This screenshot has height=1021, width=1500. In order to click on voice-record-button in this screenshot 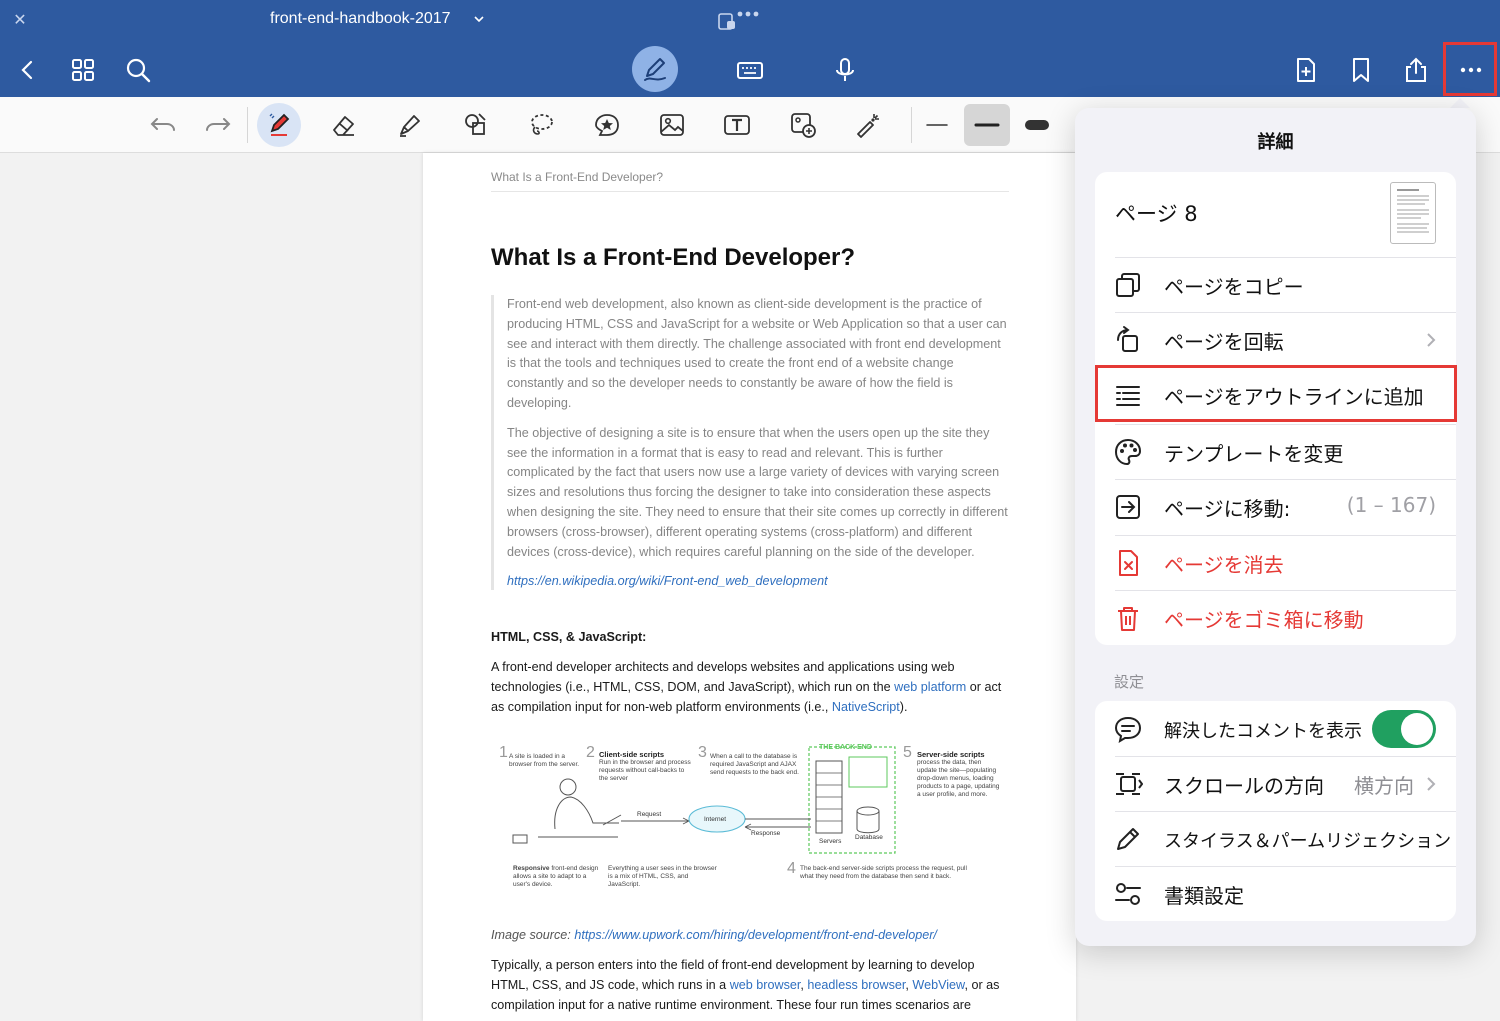, I will do `click(845, 70)`.